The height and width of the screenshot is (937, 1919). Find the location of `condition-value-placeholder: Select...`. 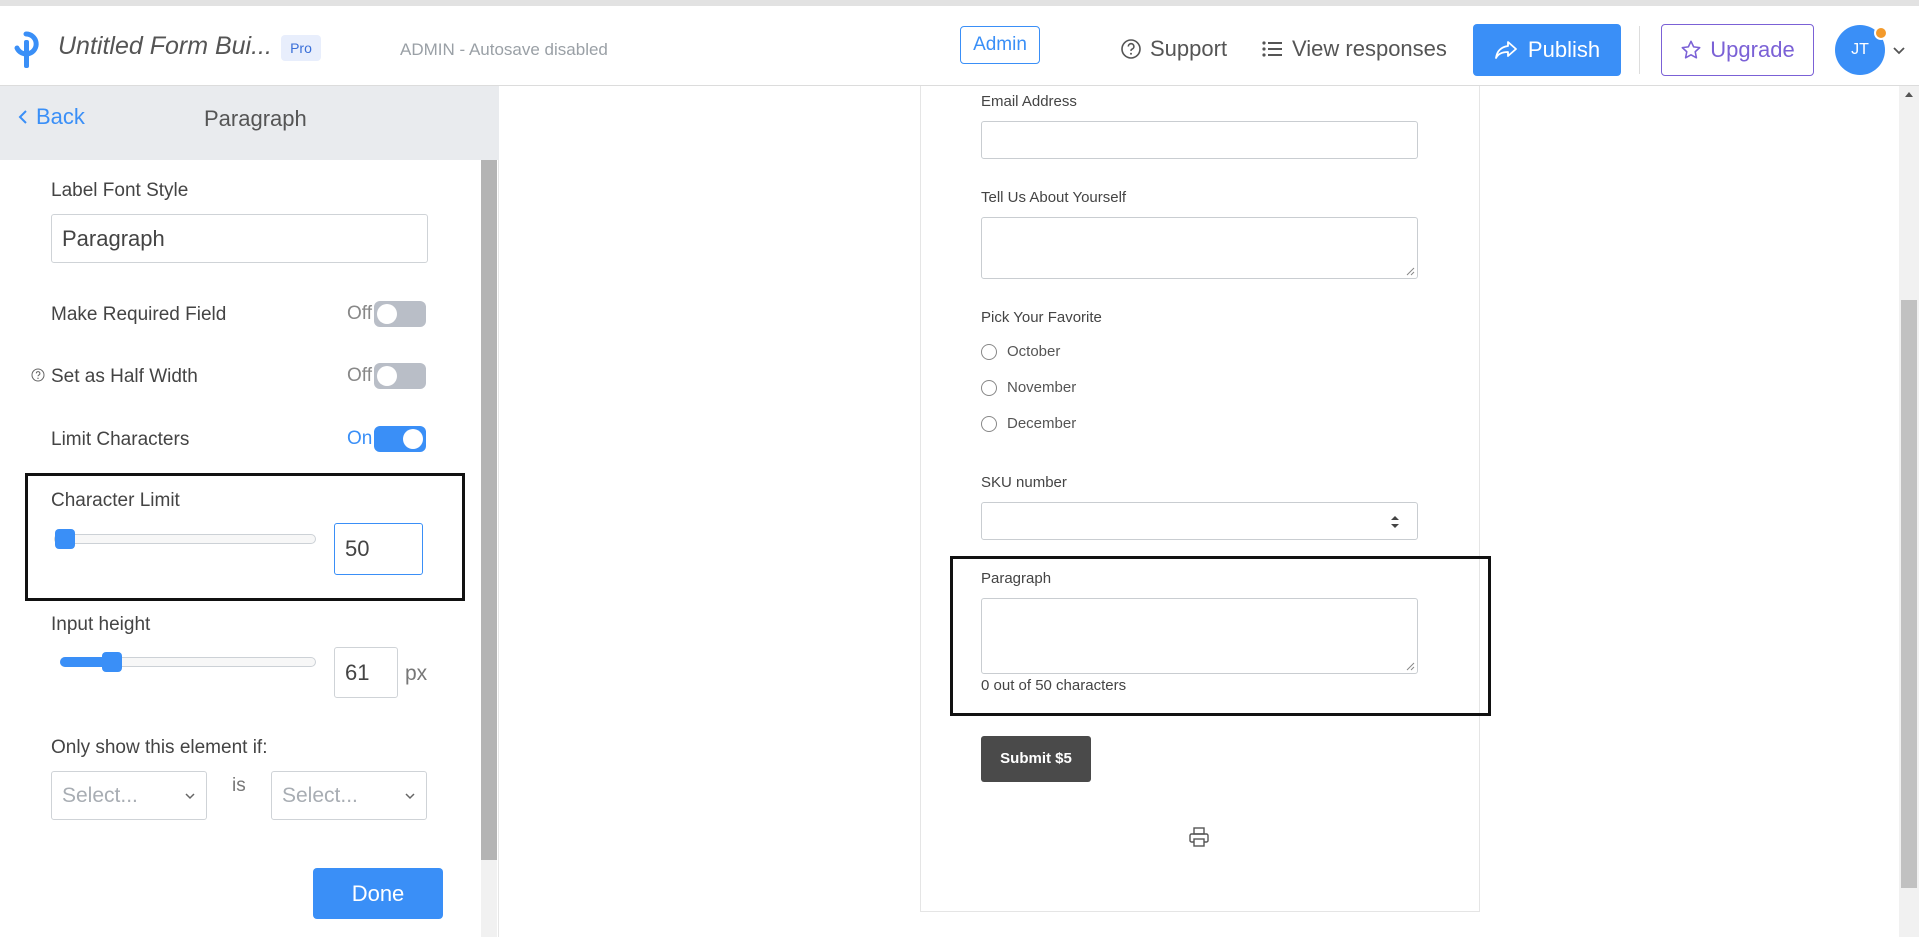

condition-value-placeholder: Select... is located at coordinates (320, 795).